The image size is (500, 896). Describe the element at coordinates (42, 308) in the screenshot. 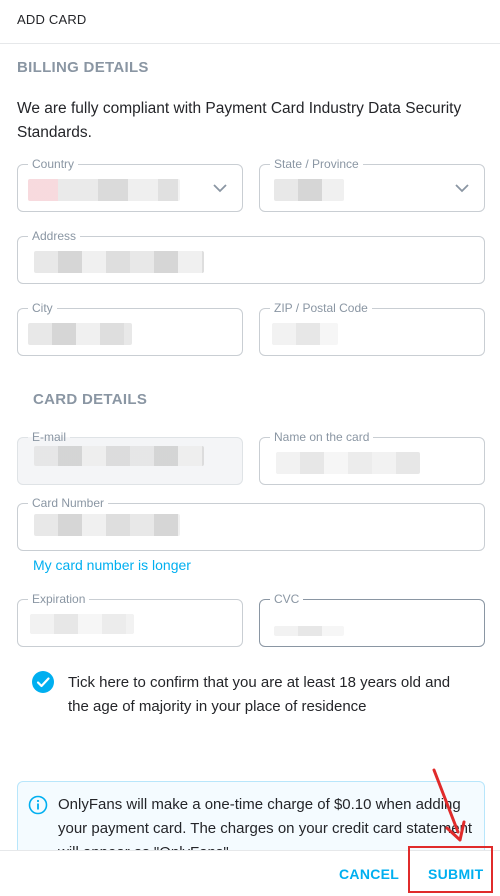

I see `city-label: City` at that location.